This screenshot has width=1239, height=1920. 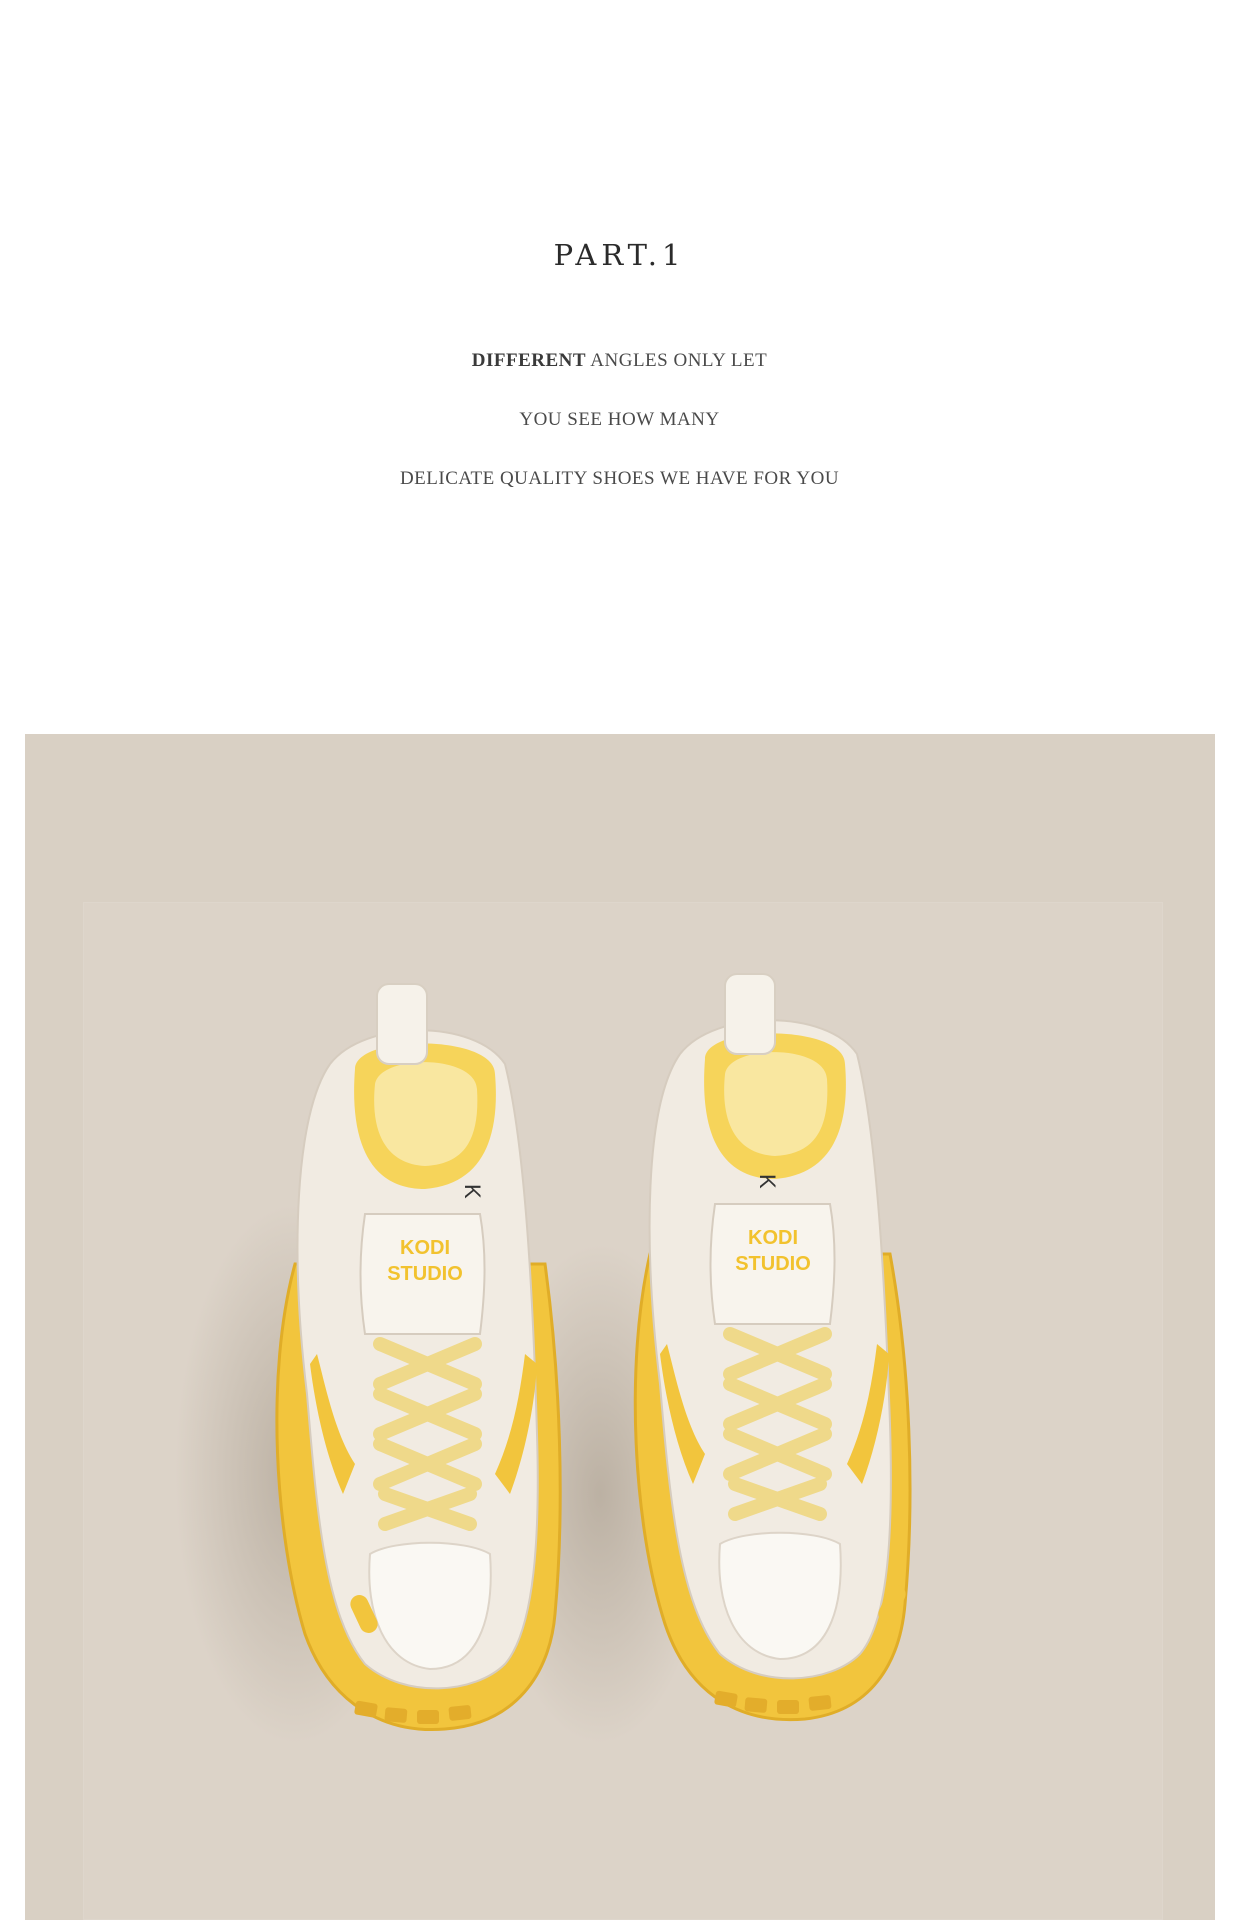 What do you see at coordinates (619, 419) in the screenshot?
I see `tagline-line-2: YOU SEE HOW MANY` at bounding box center [619, 419].